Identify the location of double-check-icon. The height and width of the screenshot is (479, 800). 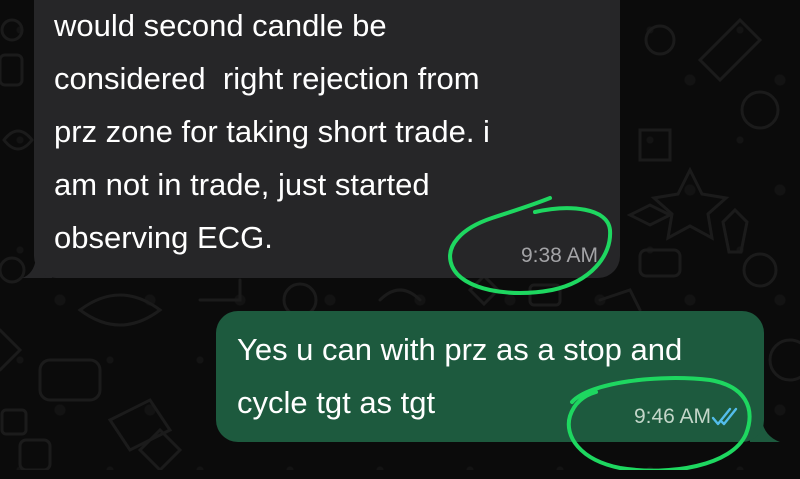
(724, 416).